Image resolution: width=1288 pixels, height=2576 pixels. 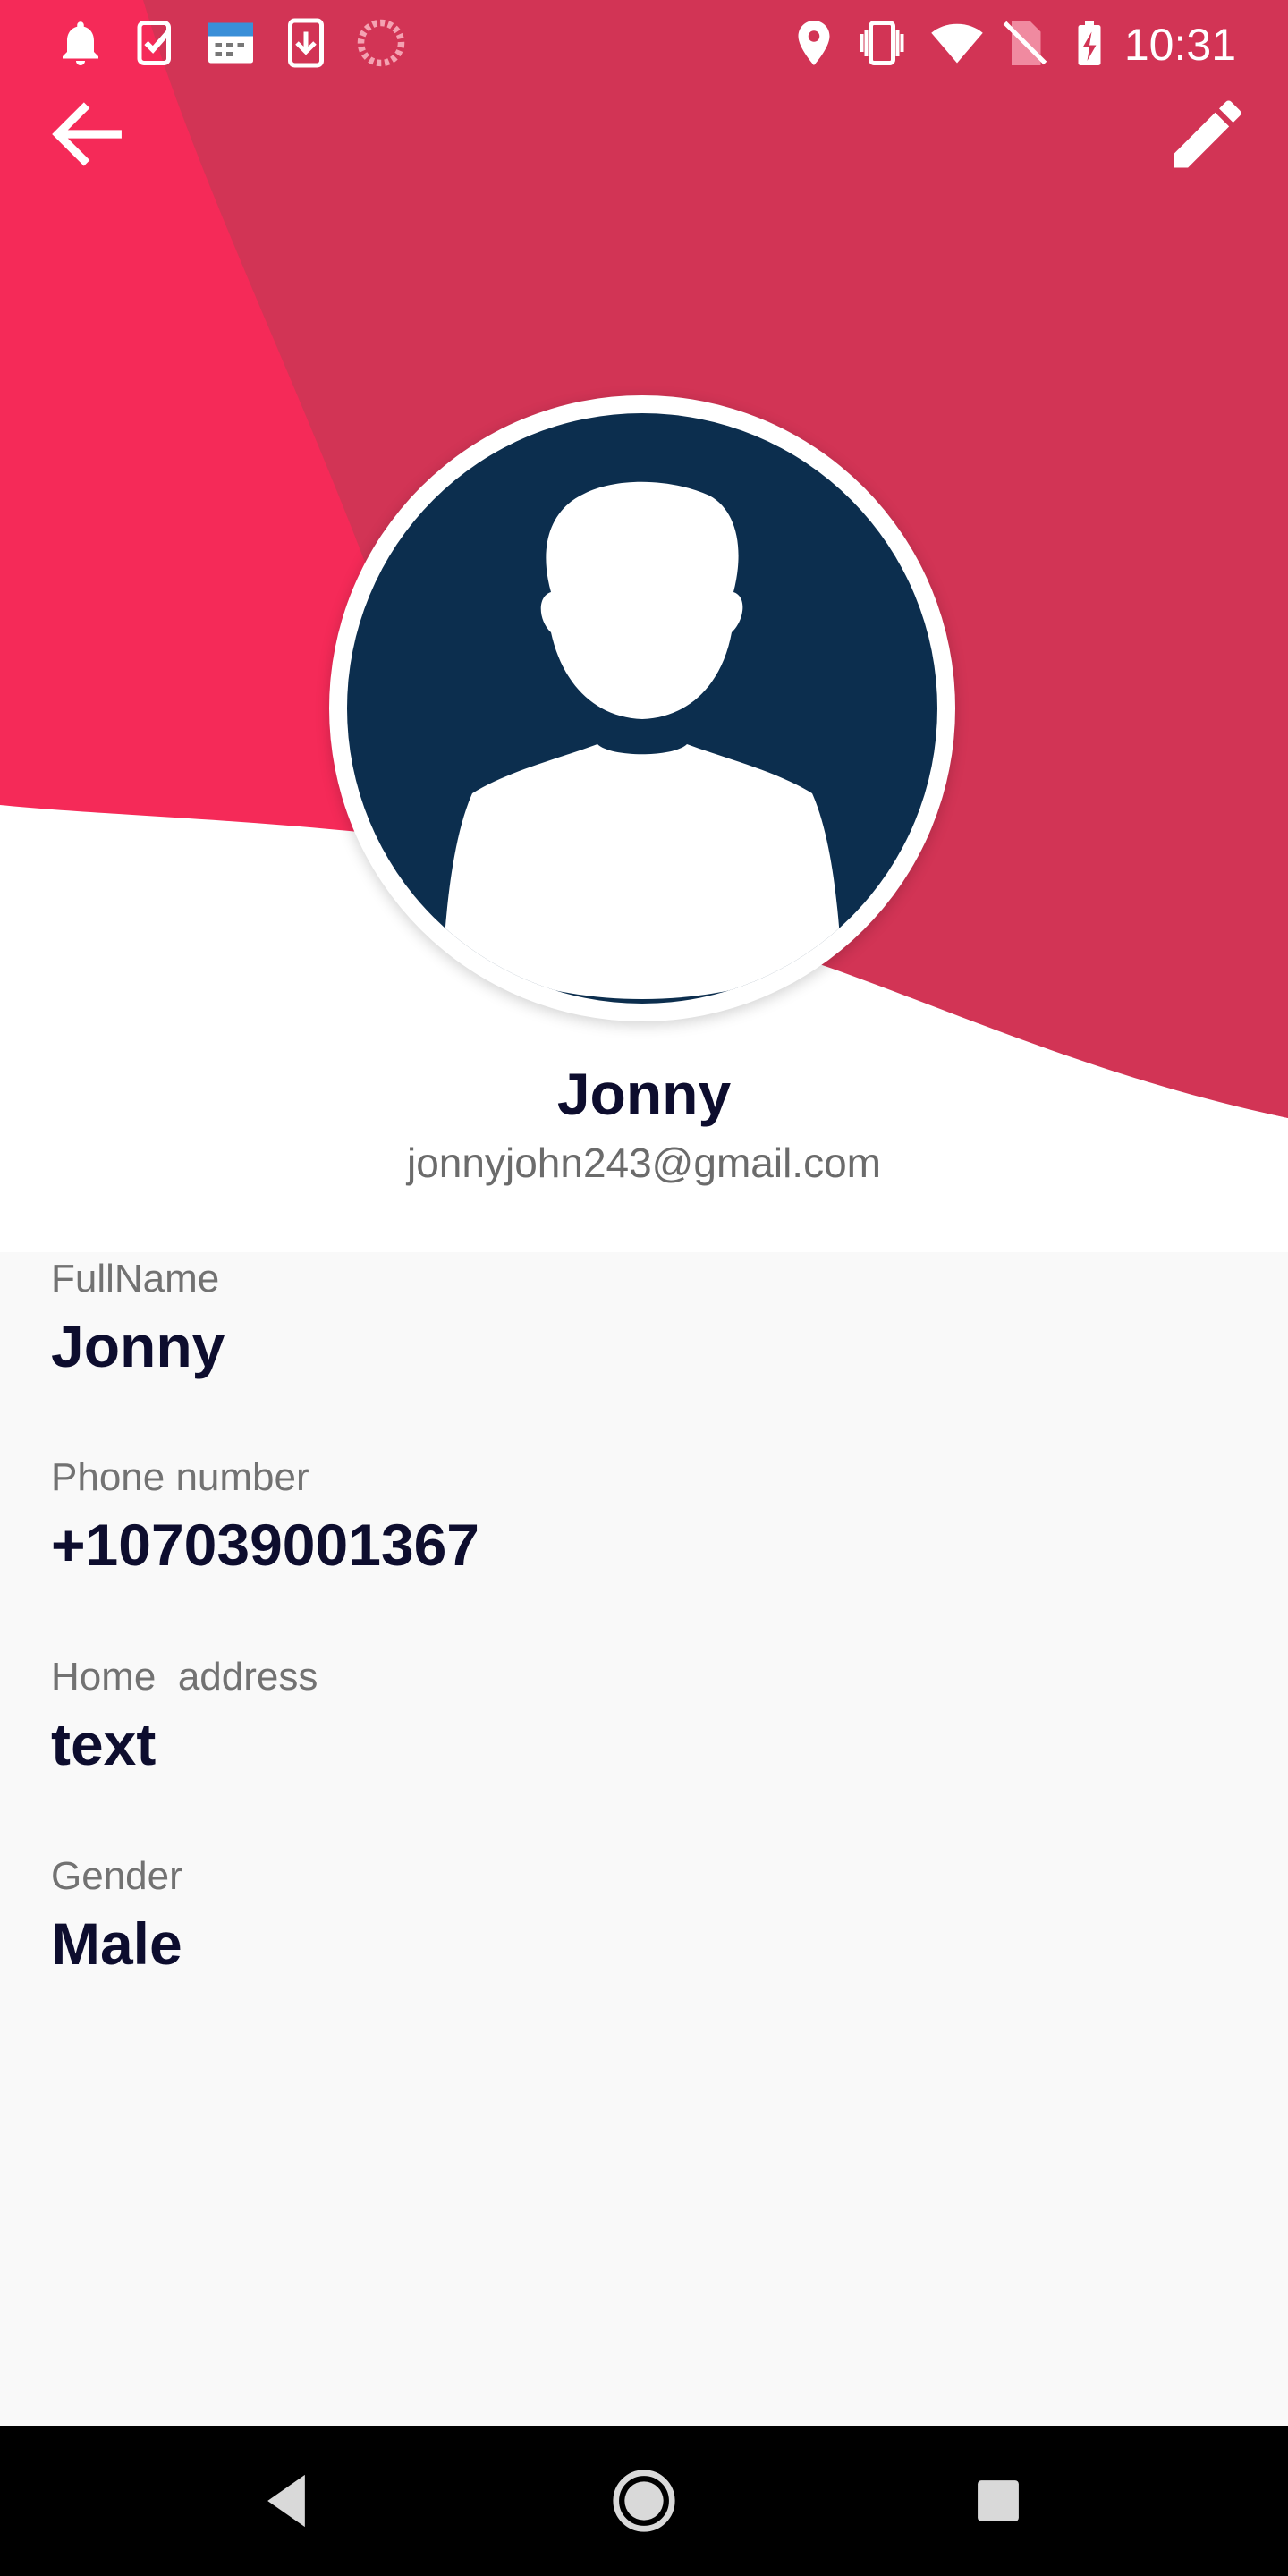 I want to click on edit-button, so click(x=1207, y=134).